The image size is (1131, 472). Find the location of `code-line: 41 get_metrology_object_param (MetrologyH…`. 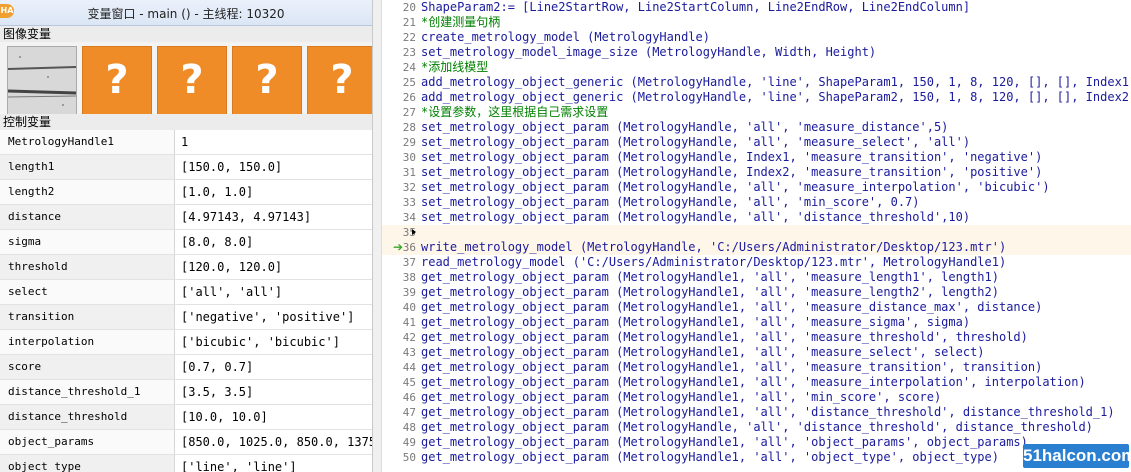

code-line: 41 get_metrology_object_param (MetrologyH… is located at coordinates (756, 322).